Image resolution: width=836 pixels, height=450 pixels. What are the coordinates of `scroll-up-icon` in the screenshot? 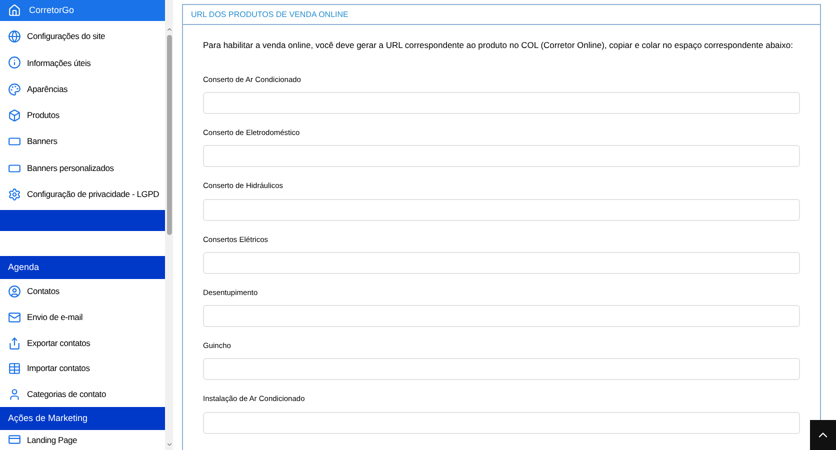 It's located at (169, 29).